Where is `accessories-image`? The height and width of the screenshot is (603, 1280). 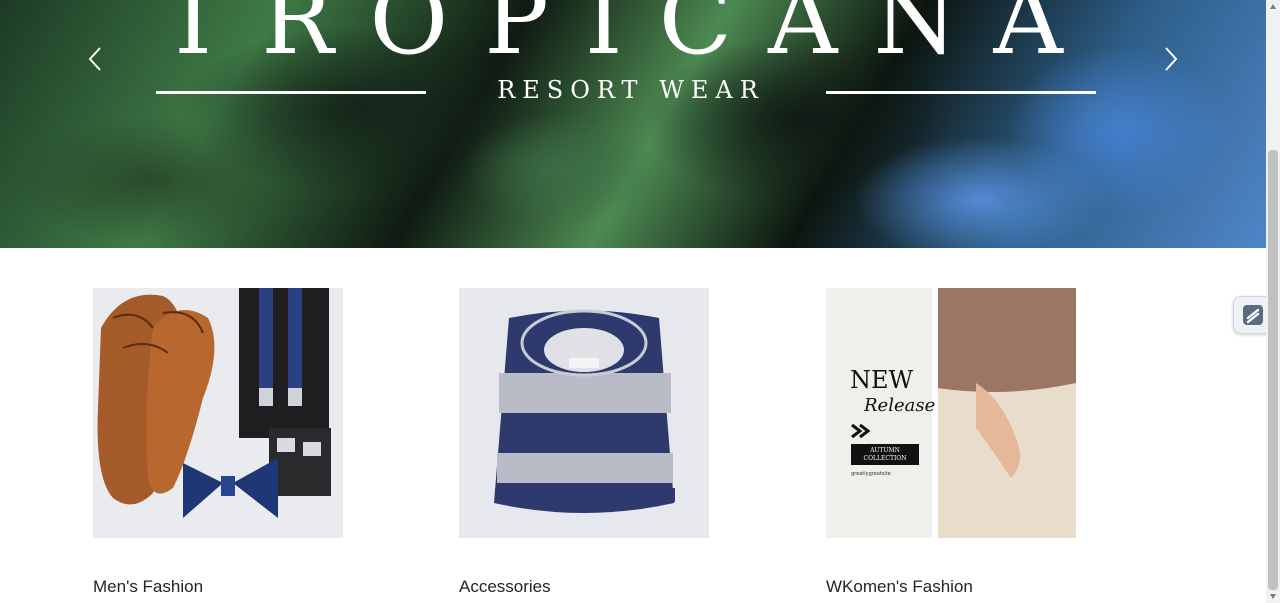 accessories-image is located at coordinates (584, 413).